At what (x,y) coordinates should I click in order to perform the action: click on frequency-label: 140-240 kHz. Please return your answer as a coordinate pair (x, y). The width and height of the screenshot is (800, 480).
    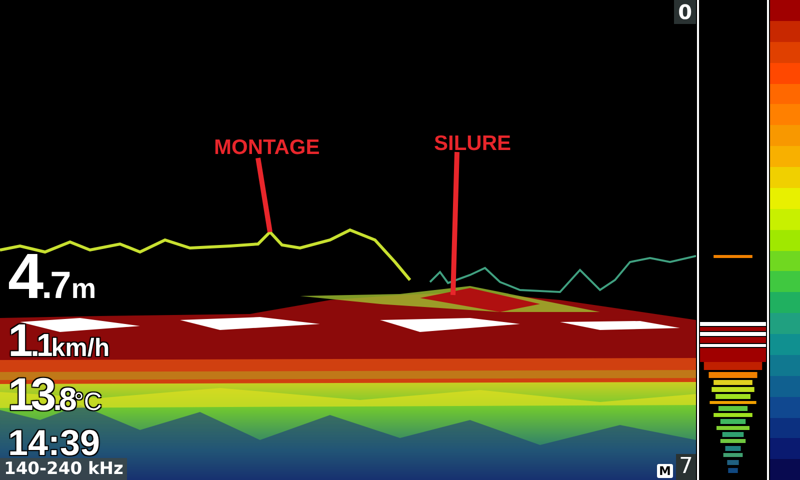
    Looking at the image, I should click on (64, 469).